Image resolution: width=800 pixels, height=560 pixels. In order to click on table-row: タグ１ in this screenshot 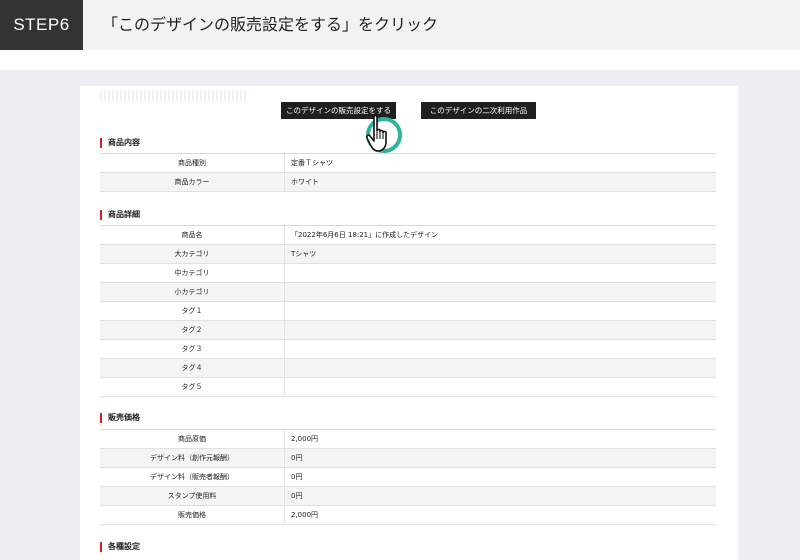, I will do `click(408, 311)`.